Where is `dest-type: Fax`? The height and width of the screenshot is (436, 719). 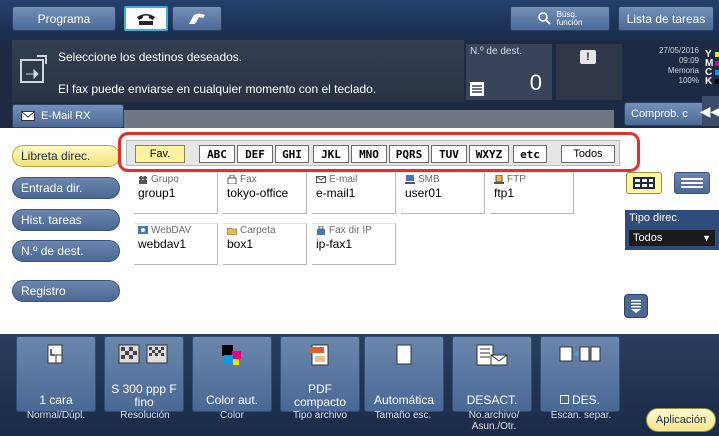 dest-type: Fax is located at coordinates (242, 179).